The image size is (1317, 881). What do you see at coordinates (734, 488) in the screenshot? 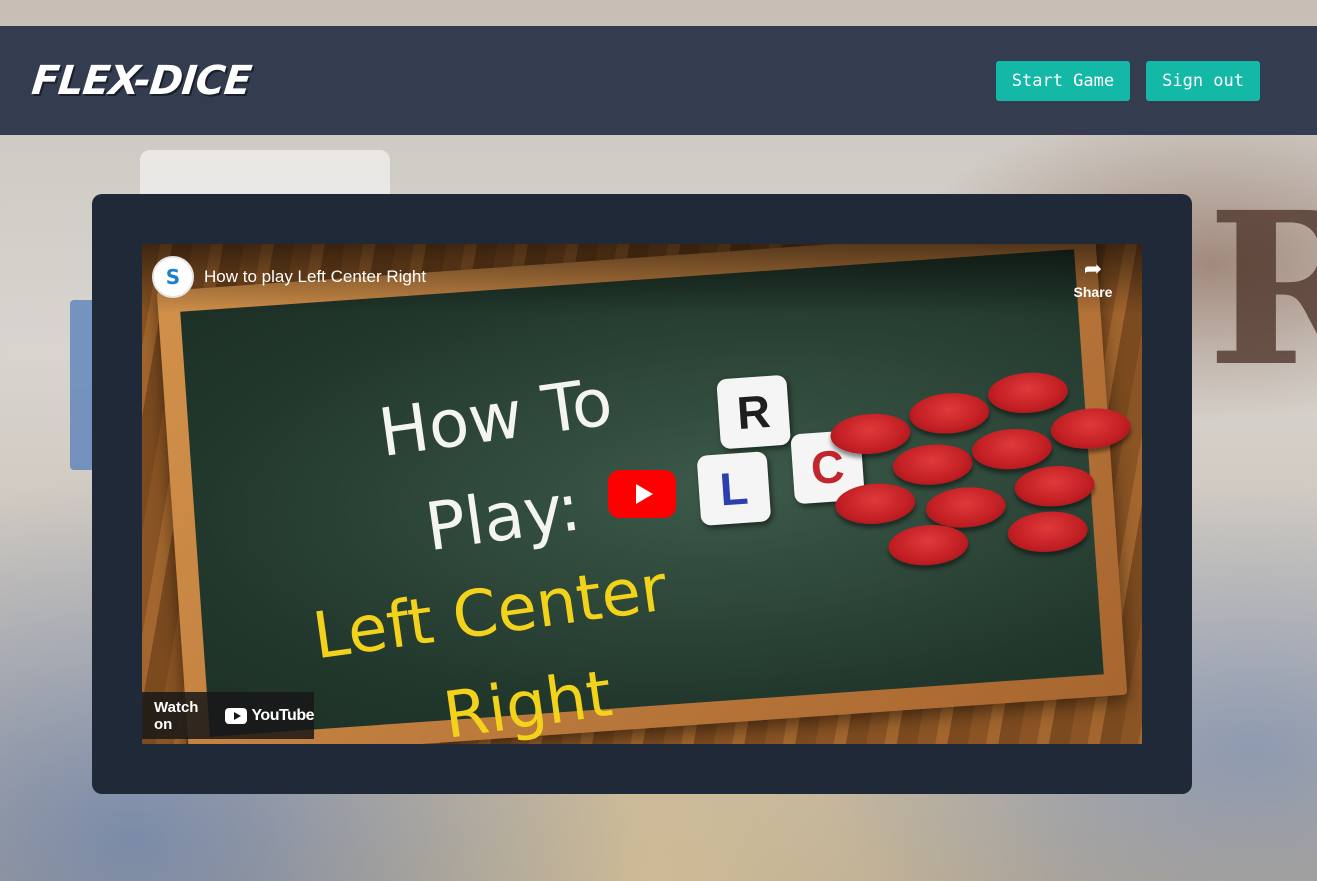
I see `die-l: L` at bounding box center [734, 488].